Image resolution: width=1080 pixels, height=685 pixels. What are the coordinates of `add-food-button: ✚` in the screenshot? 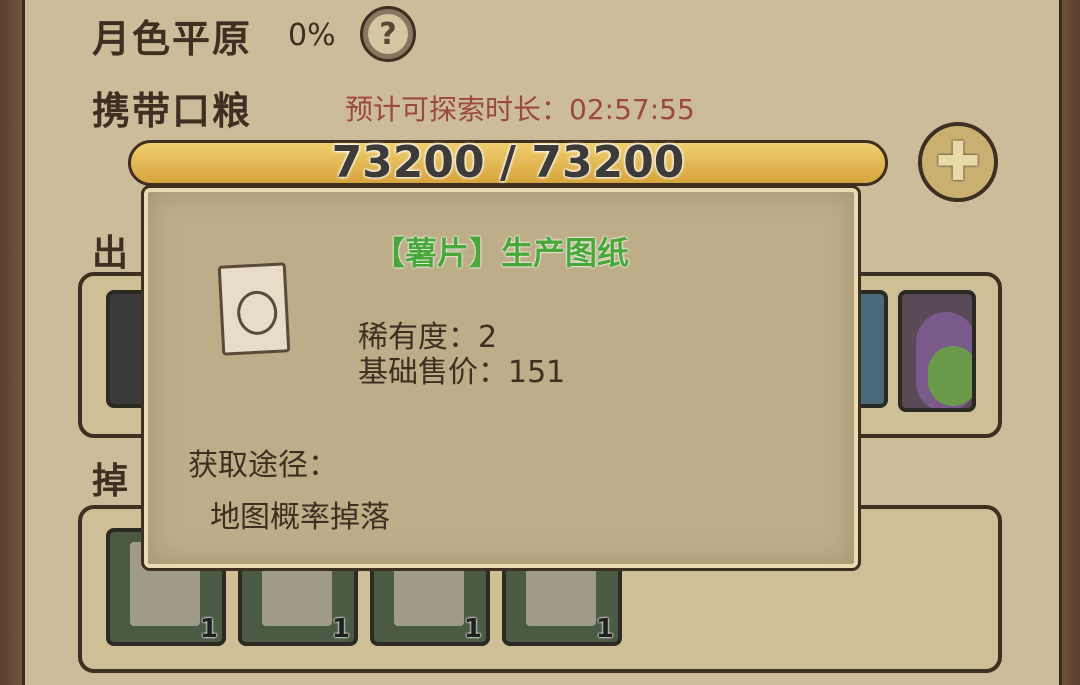 It's located at (958, 162).